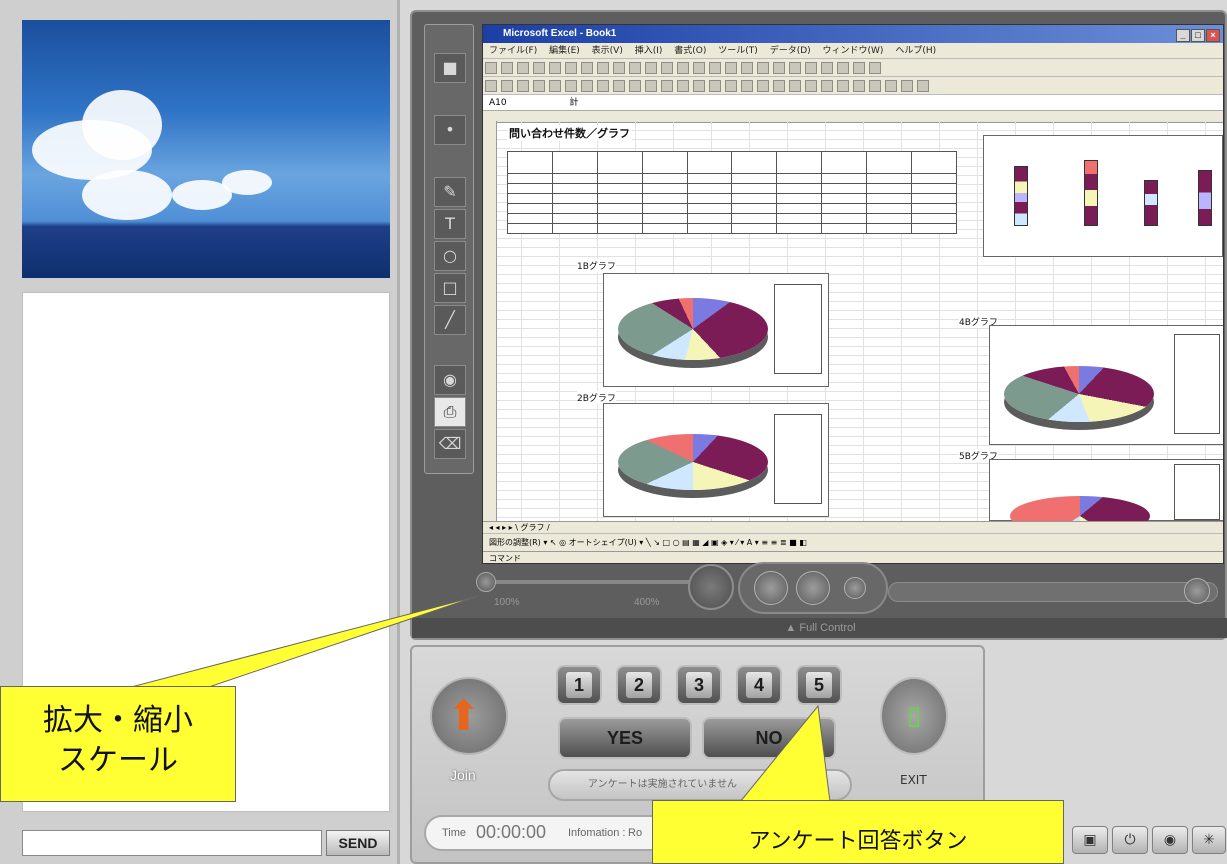  I want to click on answer-button-5: 5, so click(819, 685).